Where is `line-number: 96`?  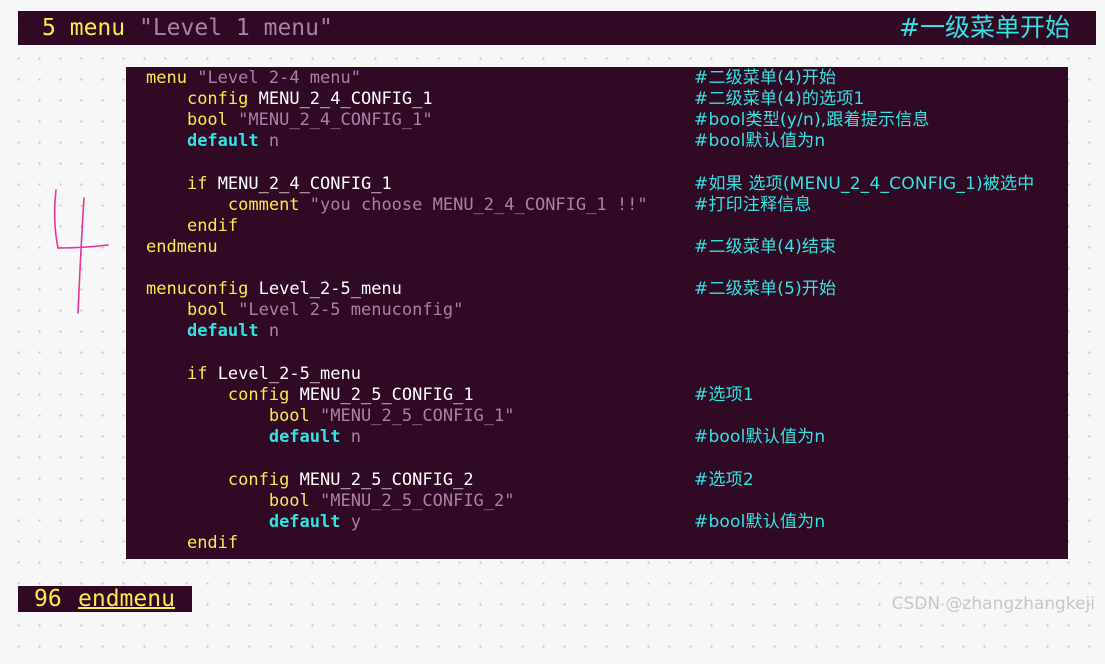 line-number: 96 is located at coordinates (48, 599).